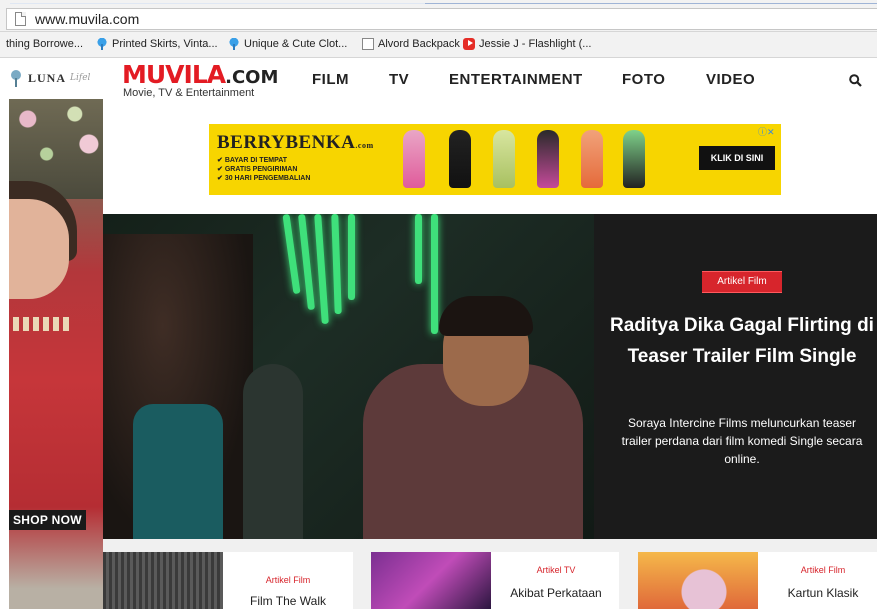 The image size is (877, 609). Describe the element at coordinates (556, 570) in the screenshot. I see `article-category: Artikel TV` at that location.